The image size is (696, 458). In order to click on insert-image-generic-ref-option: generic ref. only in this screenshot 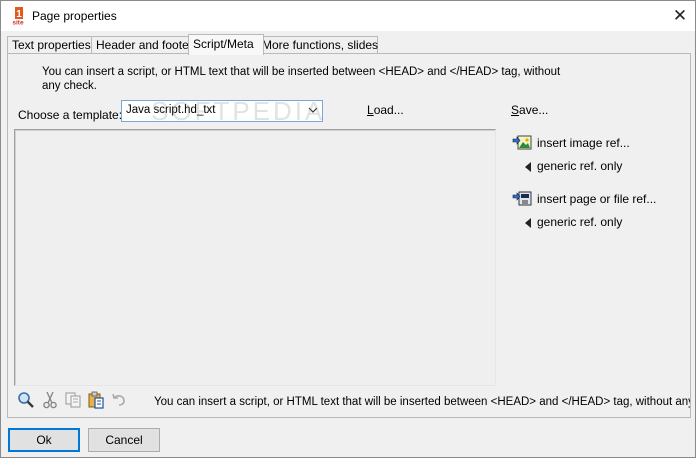, I will do `click(573, 166)`.